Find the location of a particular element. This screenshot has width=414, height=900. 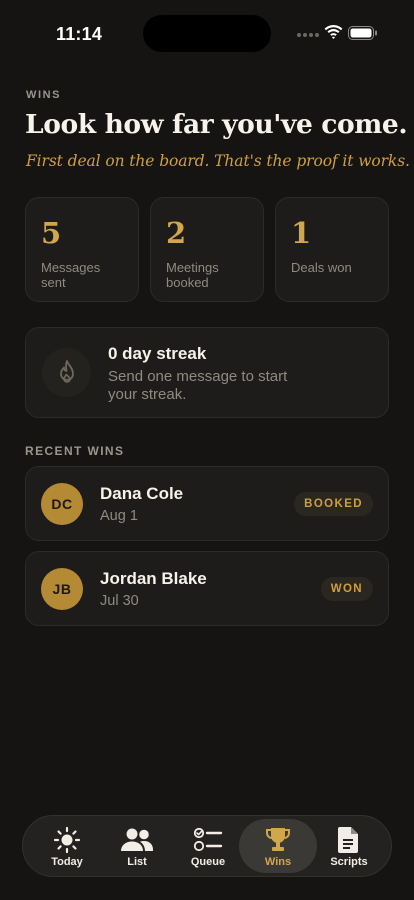

stat-label: Messages sent is located at coordinates (71, 275).